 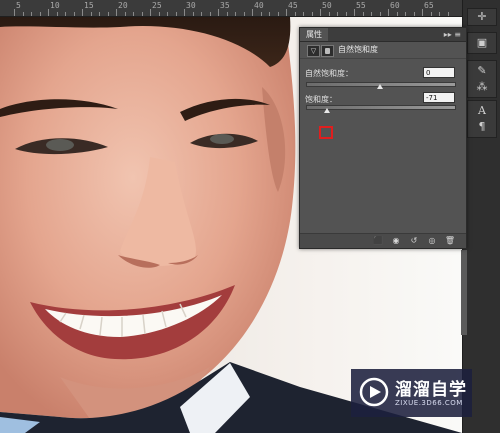 What do you see at coordinates (450, 241) in the screenshot?
I see `delete-icon: 🗑` at bounding box center [450, 241].